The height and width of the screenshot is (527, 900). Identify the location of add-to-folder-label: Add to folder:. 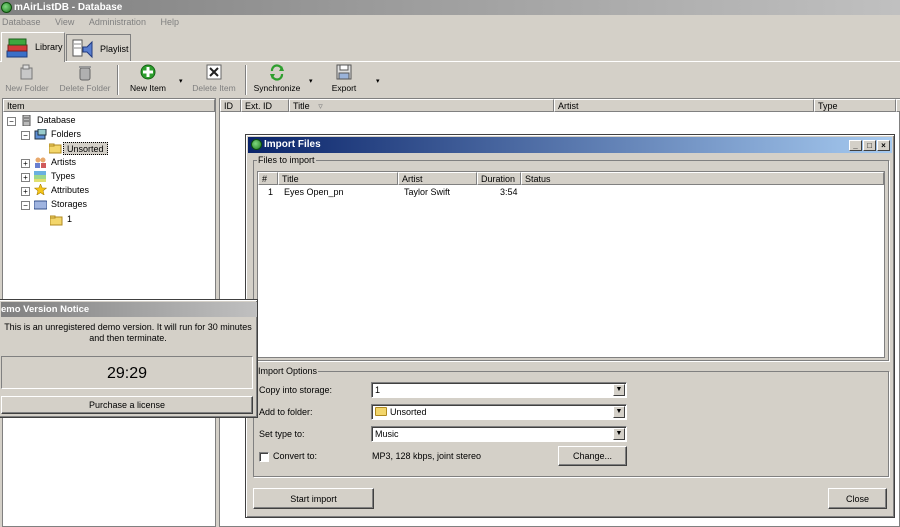
(286, 412).